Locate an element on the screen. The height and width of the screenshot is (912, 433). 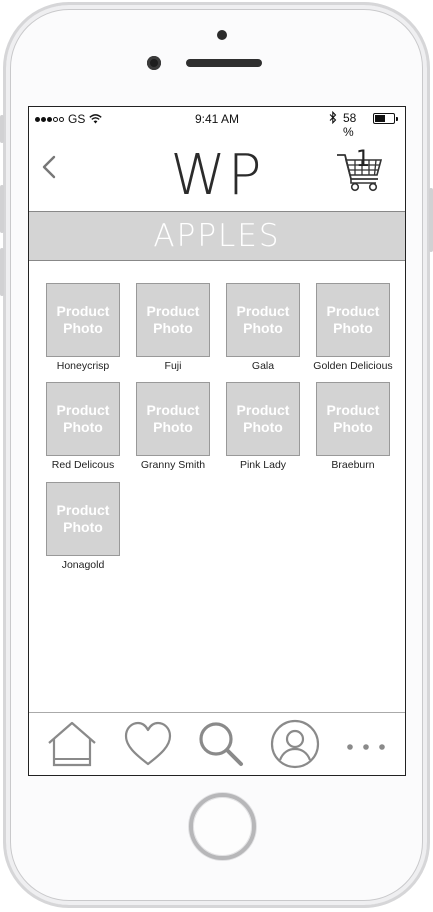
product-tile: Product Photo Granny Smith is located at coordinates (173, 428).